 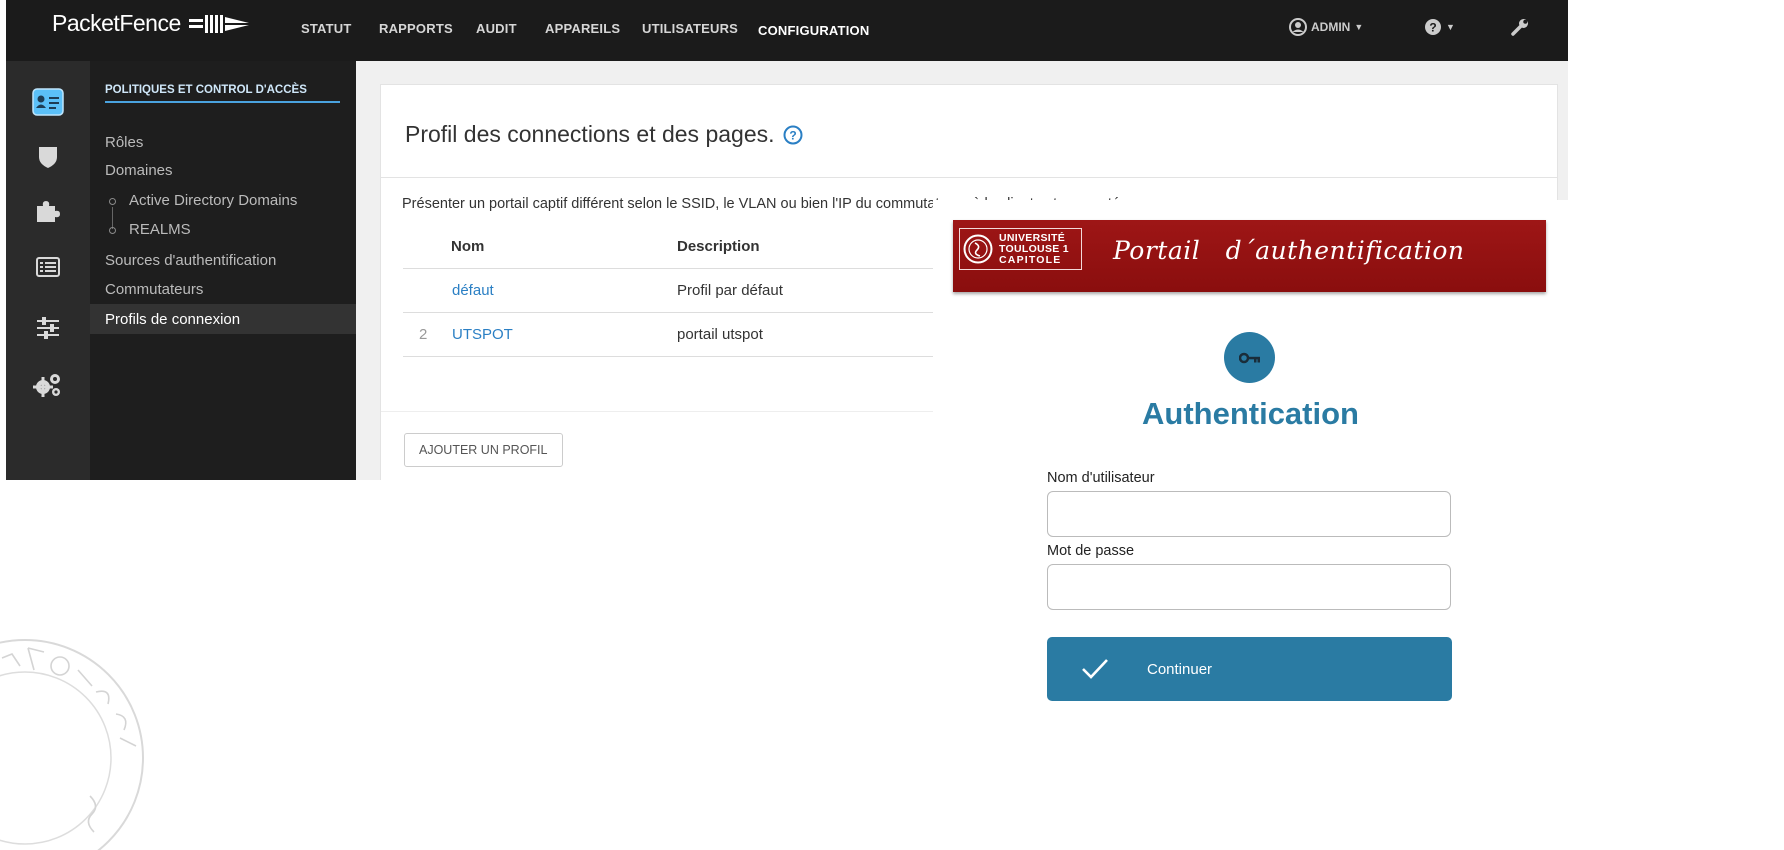 I want to click on page-title: Profil des connections et des pages. ?, so click(x=604, y=134).